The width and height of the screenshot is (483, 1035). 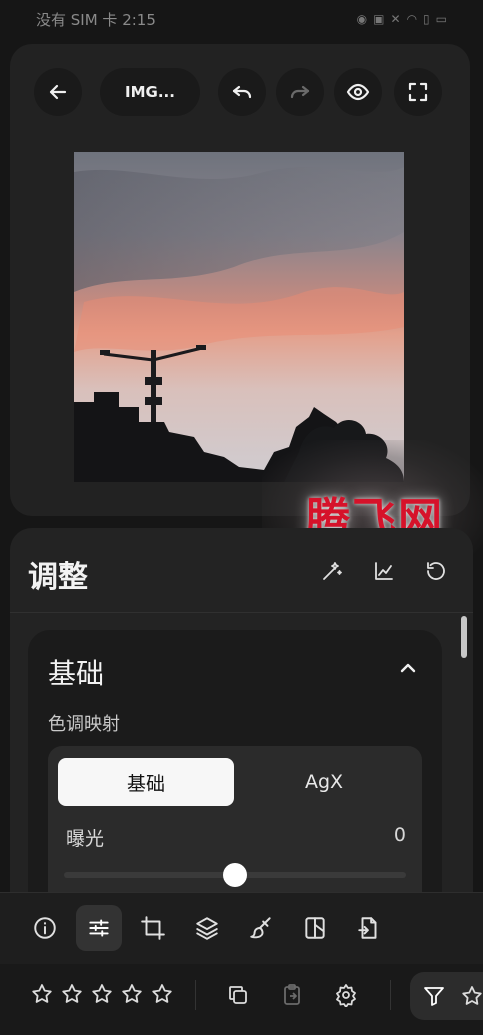 I want to click on basic-section-title: 基础, so click(x=76, y=673).